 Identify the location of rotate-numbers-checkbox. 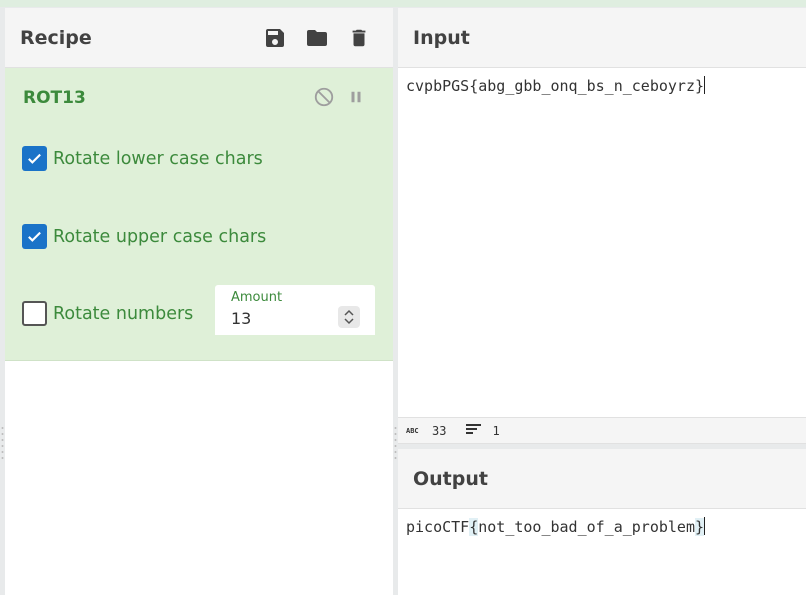
(34, 313).